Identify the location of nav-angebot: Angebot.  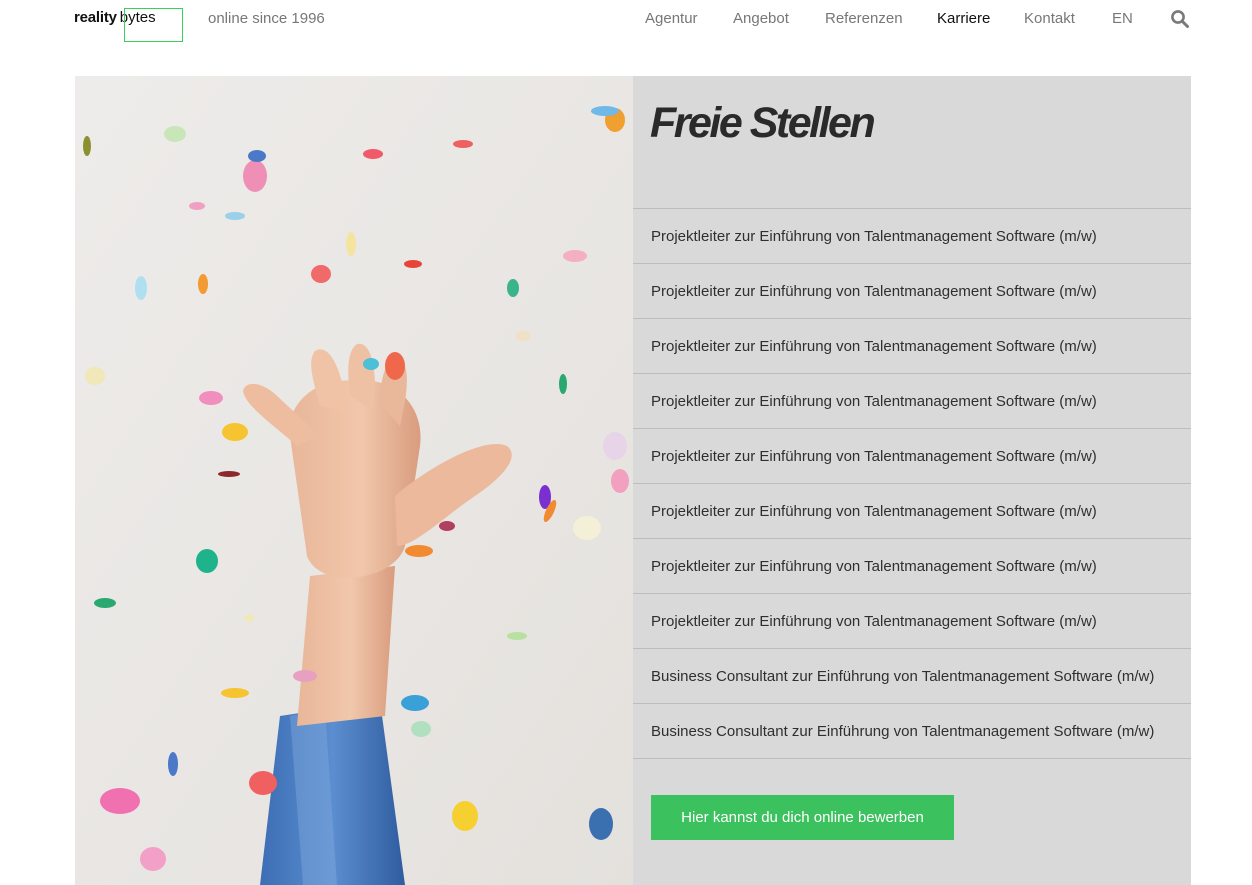
(761, 18).